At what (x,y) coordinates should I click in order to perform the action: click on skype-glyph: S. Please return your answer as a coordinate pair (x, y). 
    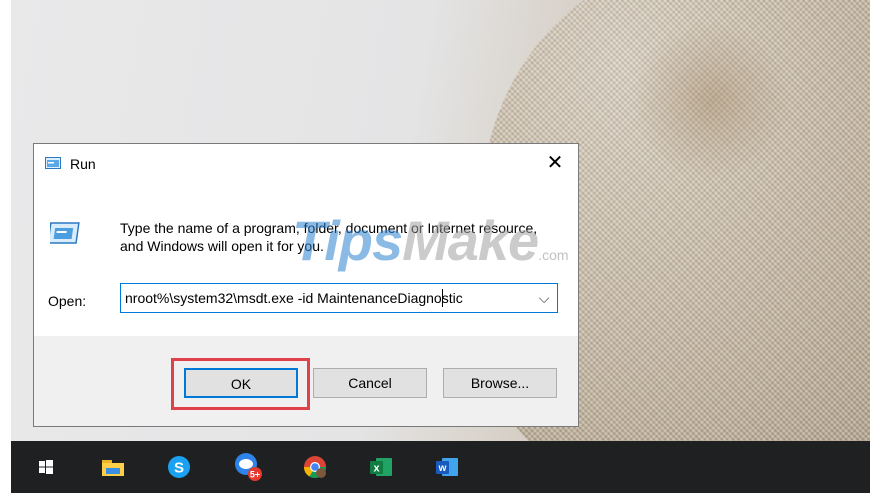
    Looking at the image, I should click on (179, 468).